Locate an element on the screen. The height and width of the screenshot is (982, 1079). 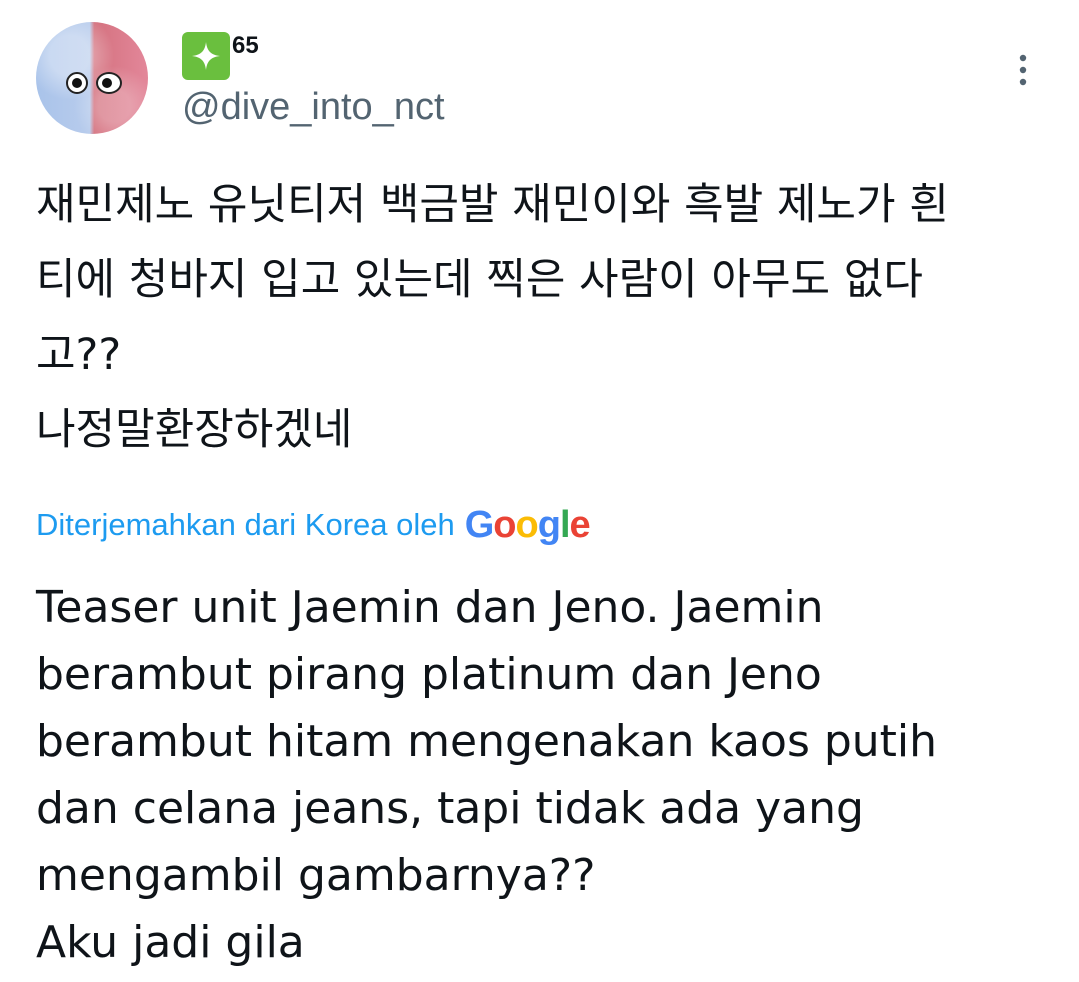
avatar is located at coordinates (92, 78).